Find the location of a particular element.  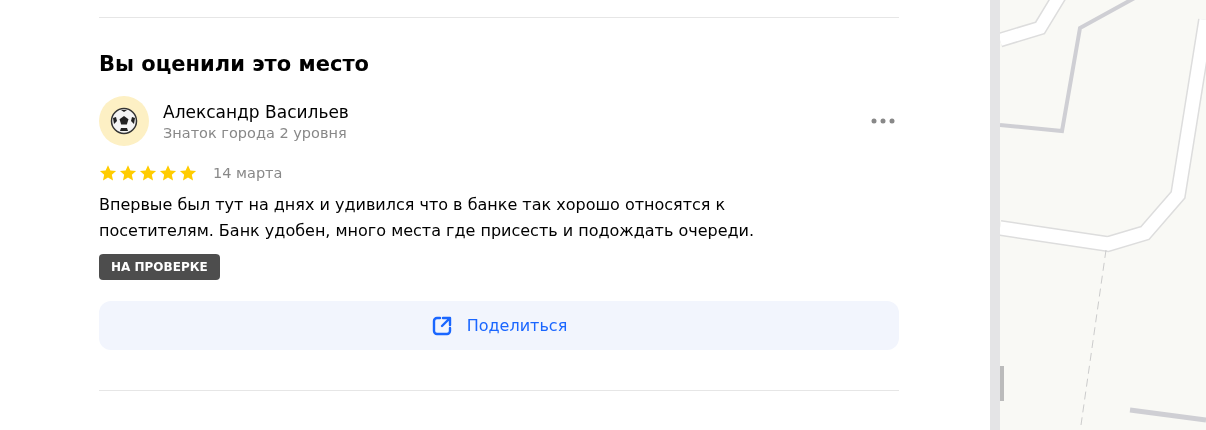

share-button: Поделиться is located at coordinates (499, 325).